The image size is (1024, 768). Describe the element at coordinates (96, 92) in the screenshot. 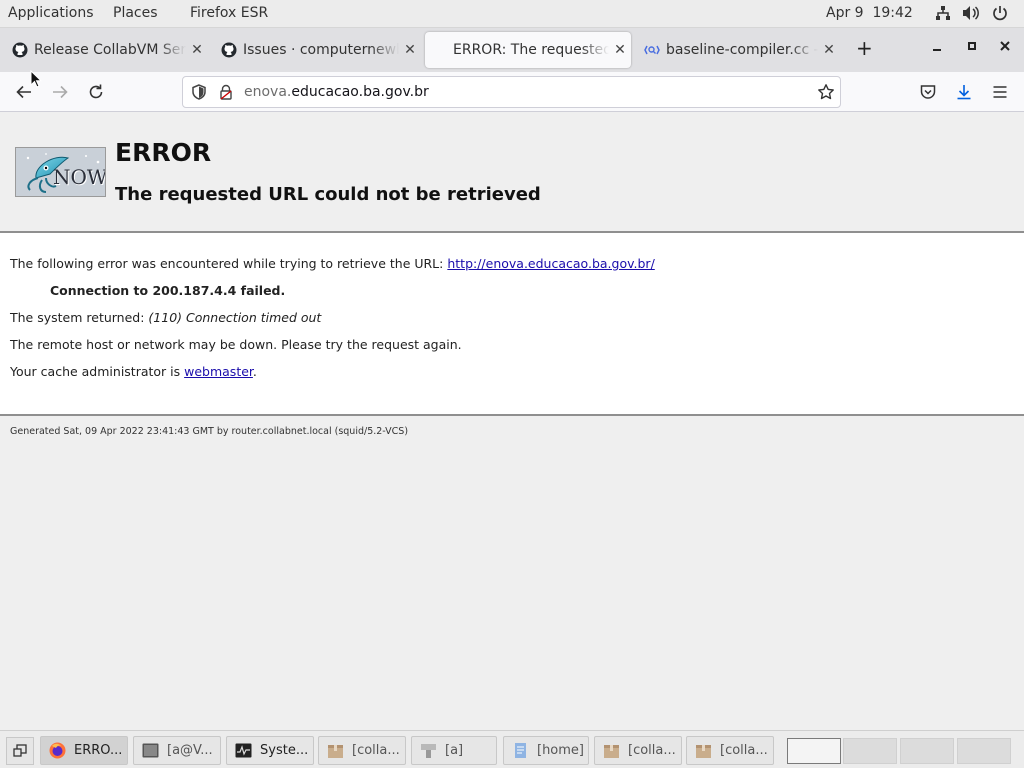

I see `reload-icon` at that location.